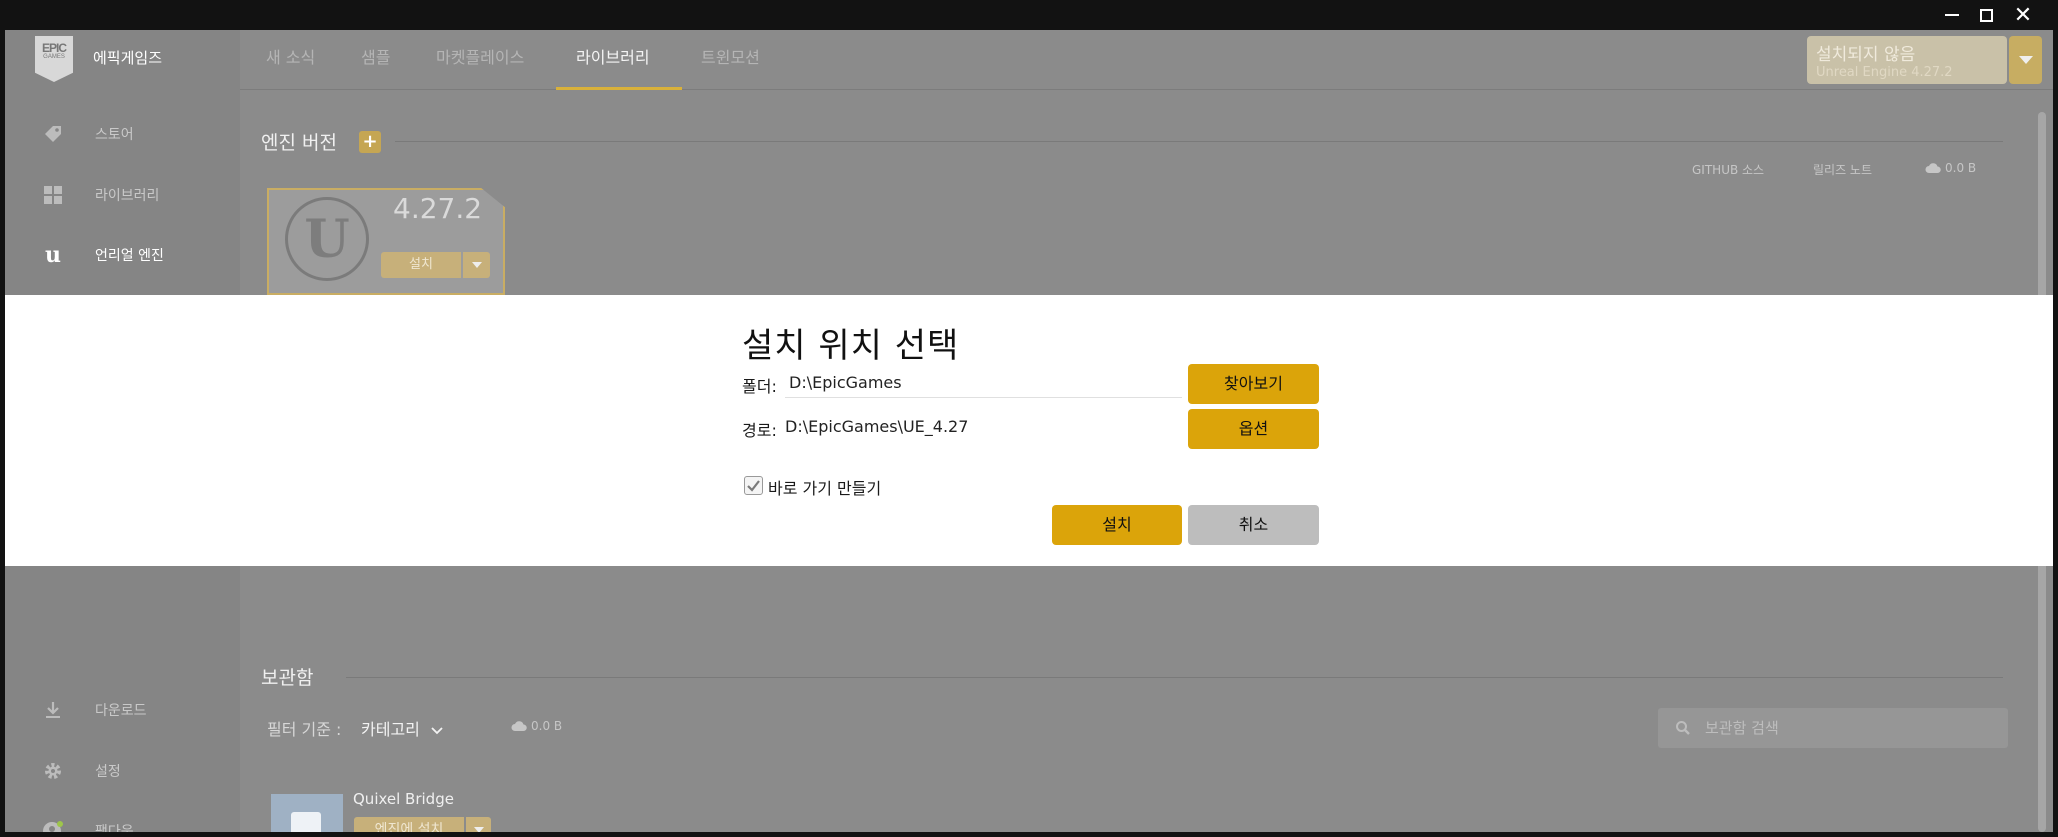 The width and height of the screenshot is (2058, 837). What do you see at coordinates (114, 828) in the screenshot?
I see `sidebar-item-label: 팽다욱` at bounding box center [114, 828].